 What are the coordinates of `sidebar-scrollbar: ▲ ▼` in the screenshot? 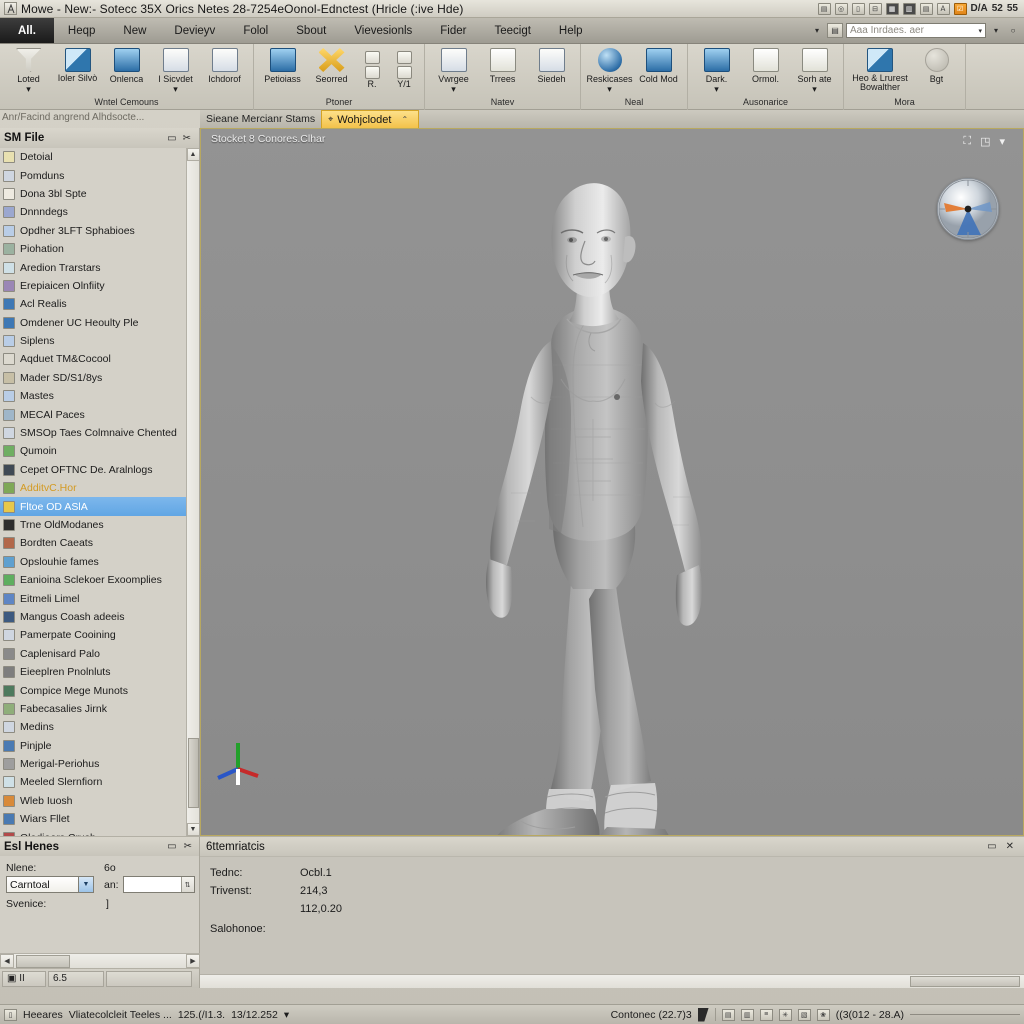 It's located at (192, 492).